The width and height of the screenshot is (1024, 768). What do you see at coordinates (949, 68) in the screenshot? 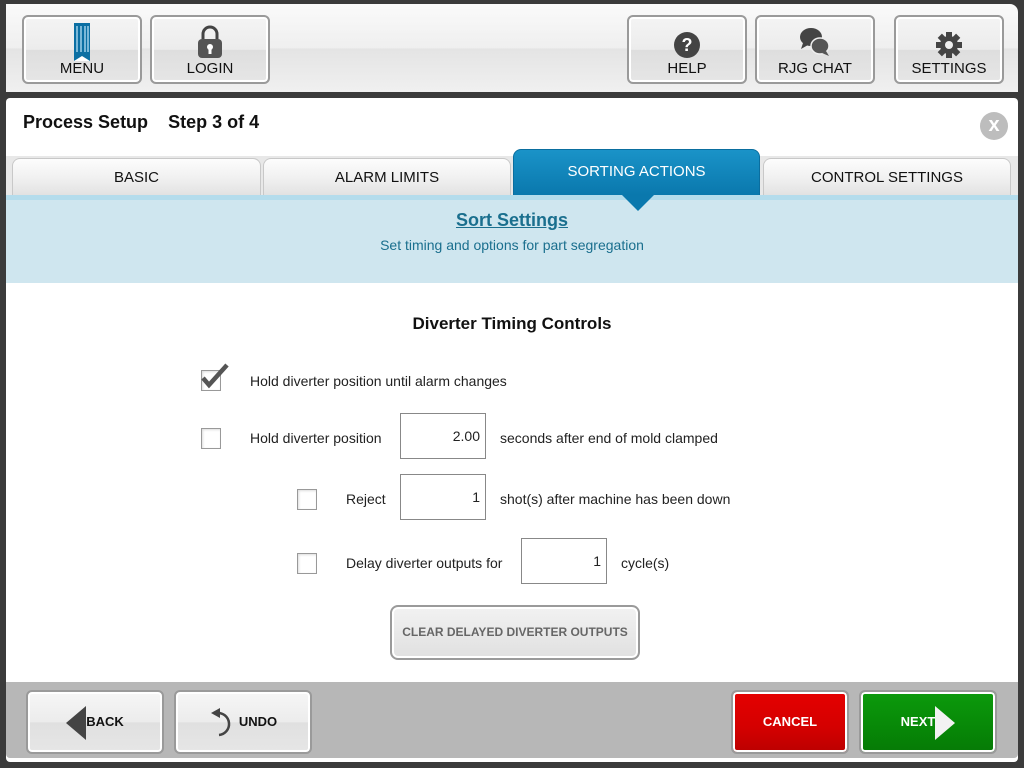
I see `settings-label: SETTINGS` at bounding box center [949, 68].